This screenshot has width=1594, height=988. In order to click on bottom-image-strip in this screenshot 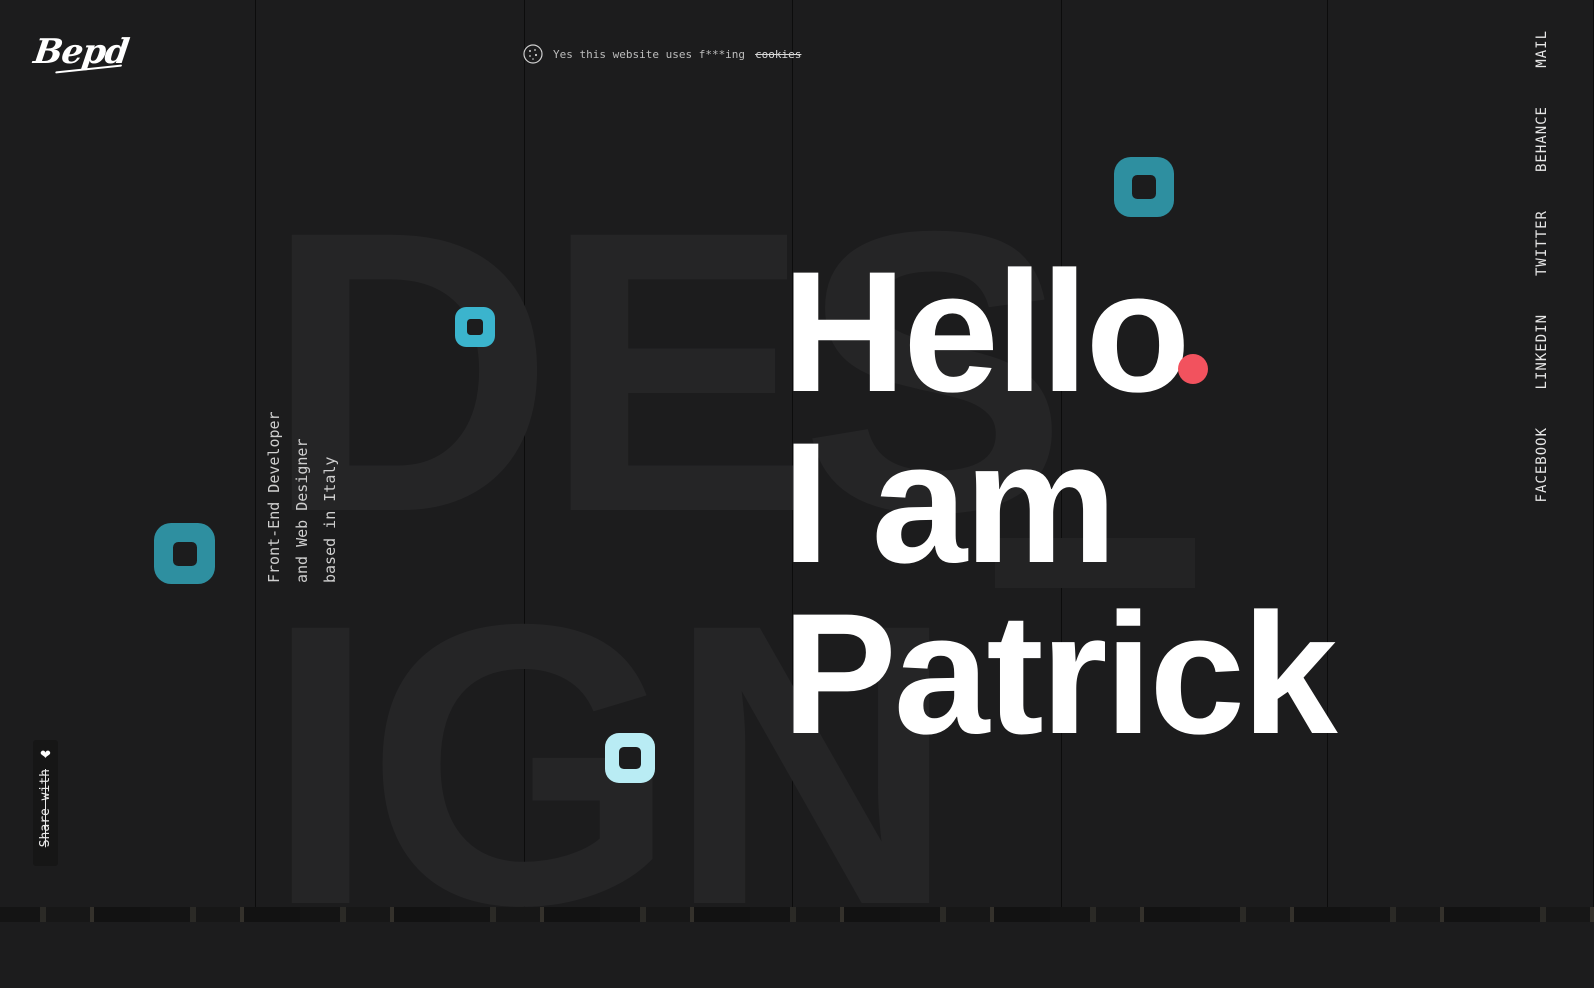, I will do `click(797, 914)`.